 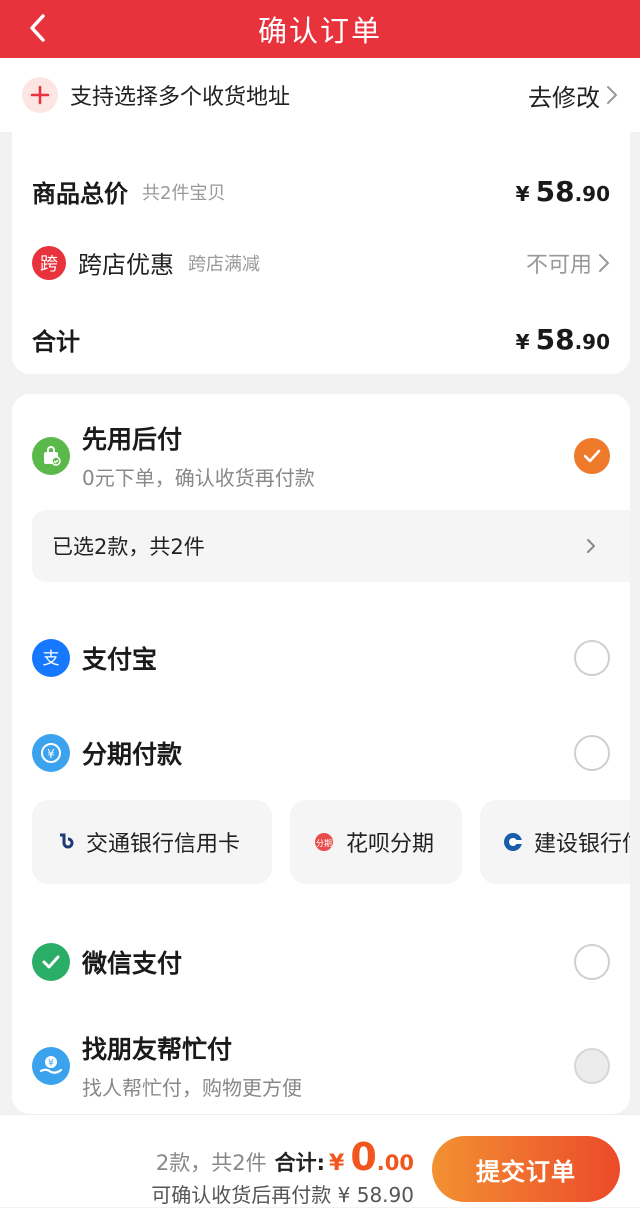 I want to click on pay-later-note: 可确认收货后再付款 ¥ 58.90, so click(x=282, y=1195).